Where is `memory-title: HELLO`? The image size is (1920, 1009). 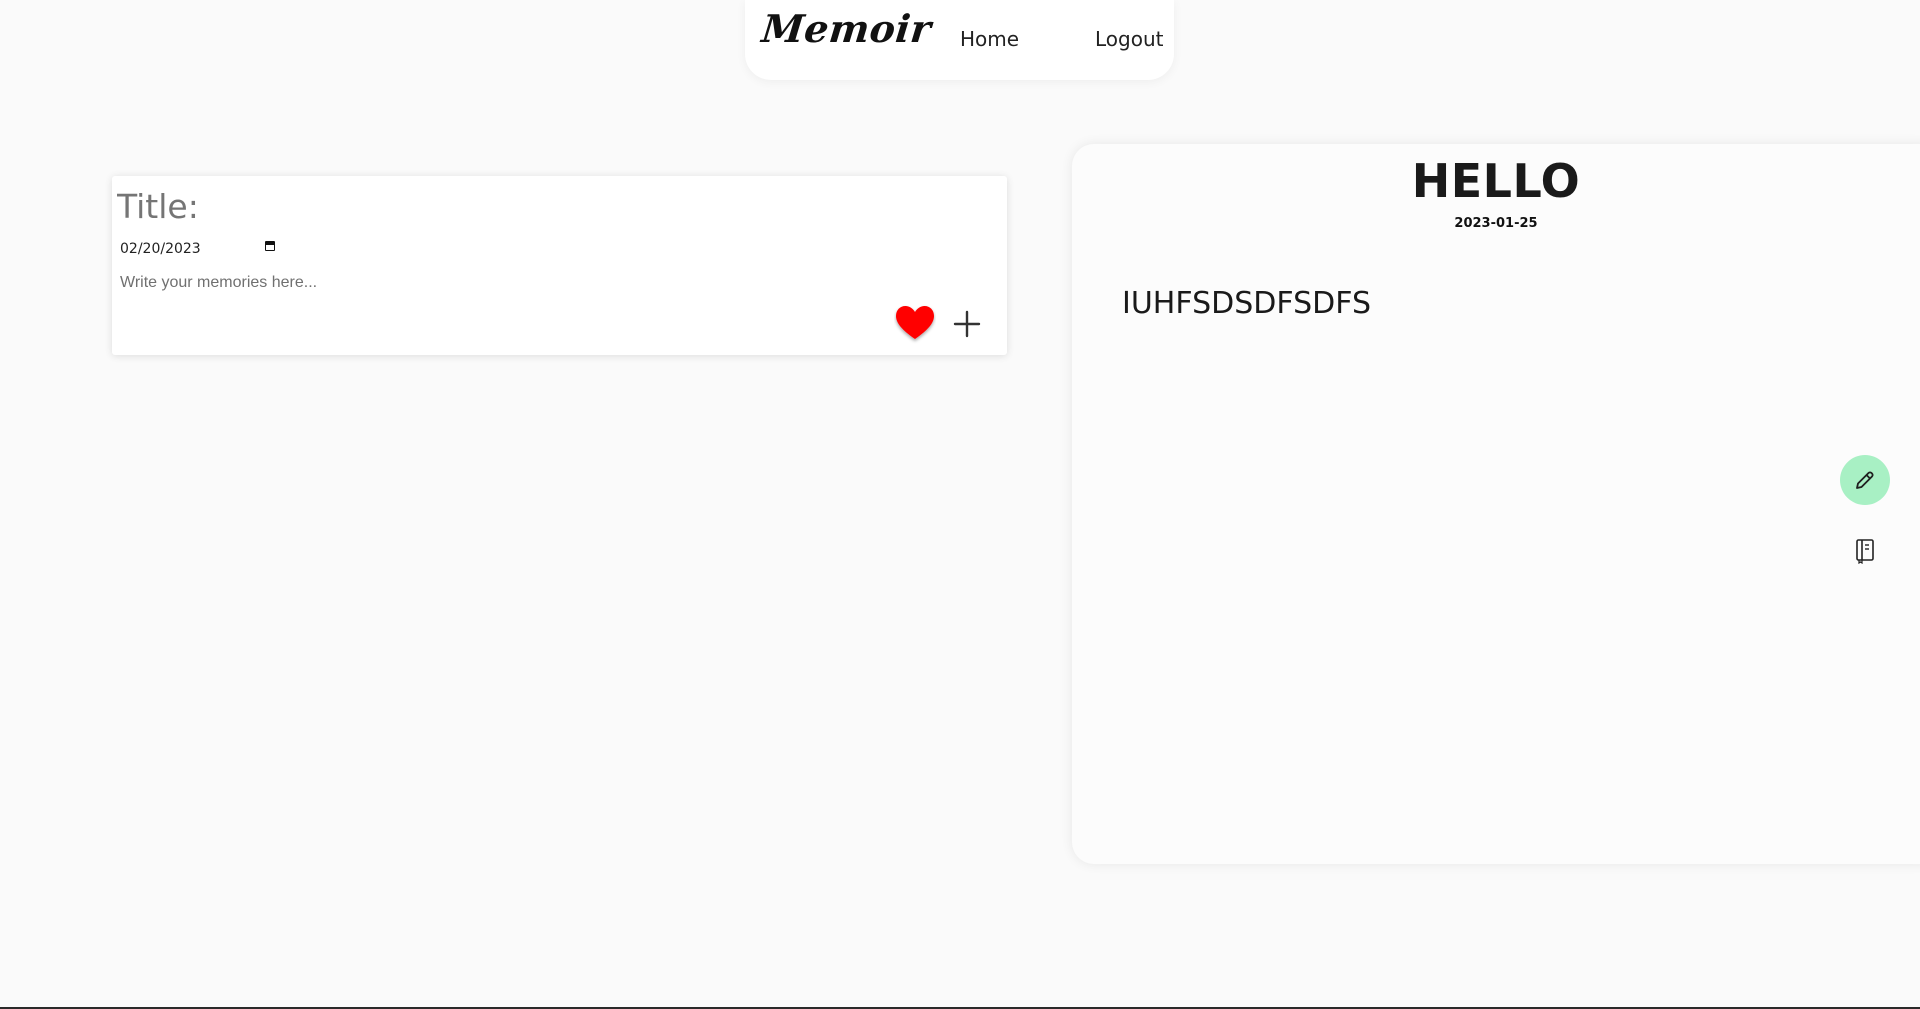 memory-title: HELLO is located at coordinates (1496, 181).